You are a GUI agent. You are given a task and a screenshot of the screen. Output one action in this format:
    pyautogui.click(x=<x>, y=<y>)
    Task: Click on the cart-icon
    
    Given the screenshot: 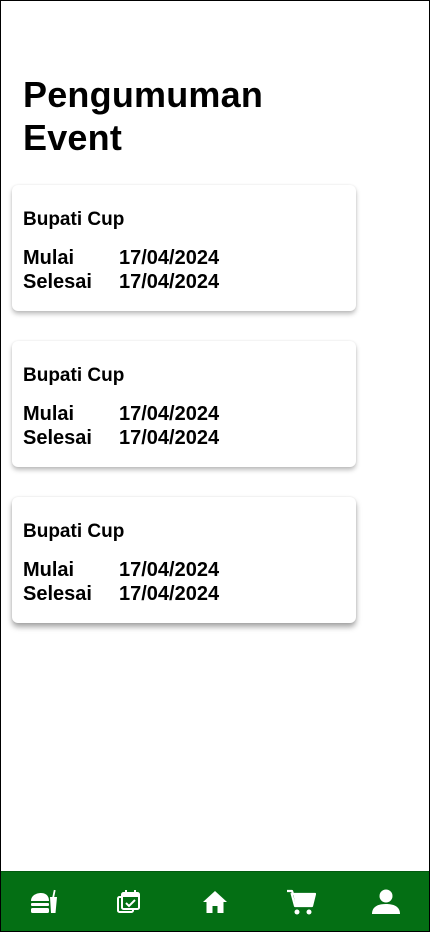 What is the action you would take?
    pyautogui.click(x=301, y=901)
    